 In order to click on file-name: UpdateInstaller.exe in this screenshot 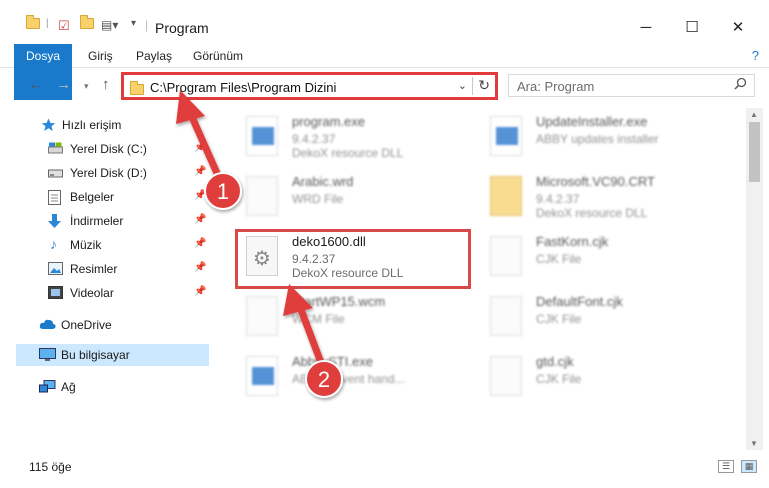, I will do `click(592, 121)`.